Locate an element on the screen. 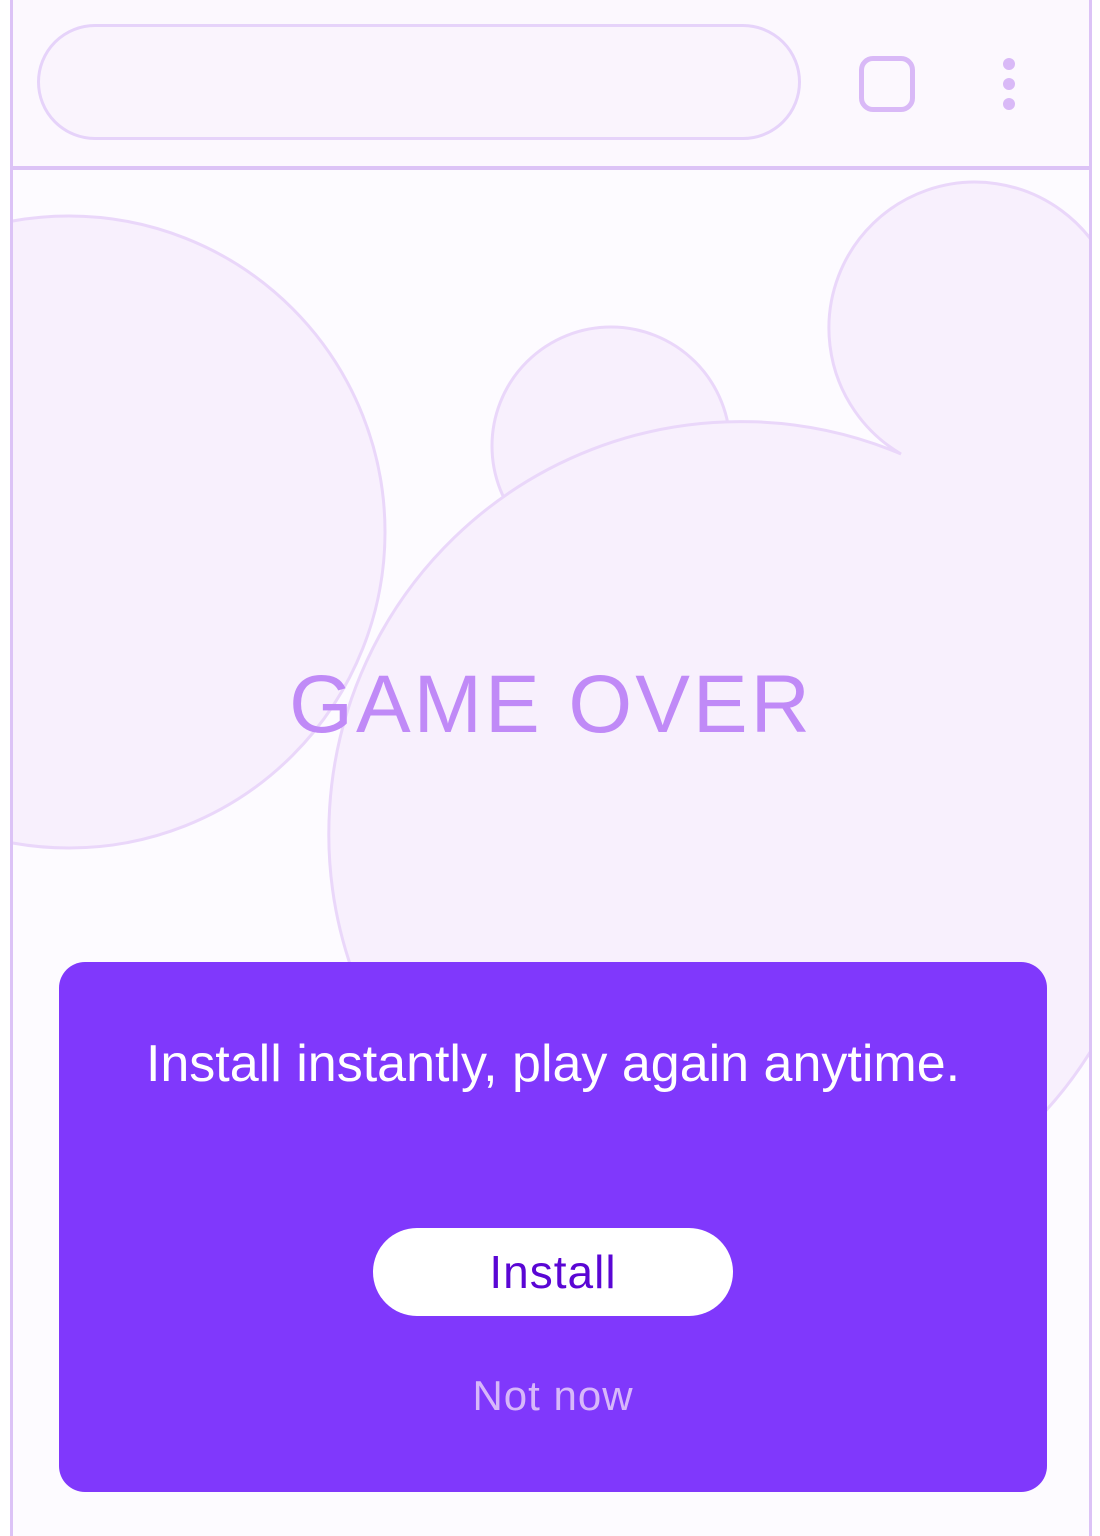 This screenshot has height=1536, width=1100. bg-circle-left is located at coordinates (200, 532).